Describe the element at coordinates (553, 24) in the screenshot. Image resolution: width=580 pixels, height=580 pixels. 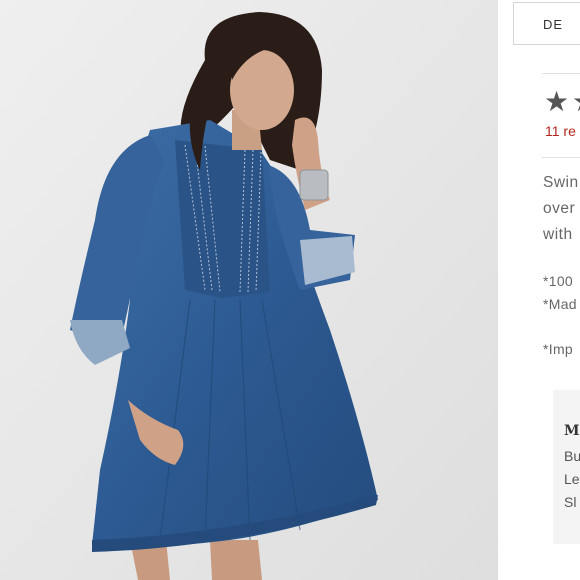
I see `tab-details-label: DE` at that location.